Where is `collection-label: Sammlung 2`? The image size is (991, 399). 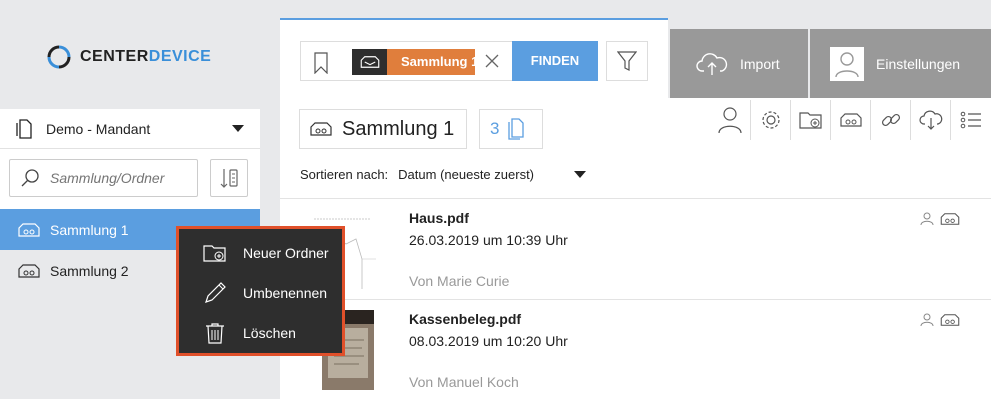
collection-label: Sammlung 2 is located at coordinates (89, 270).